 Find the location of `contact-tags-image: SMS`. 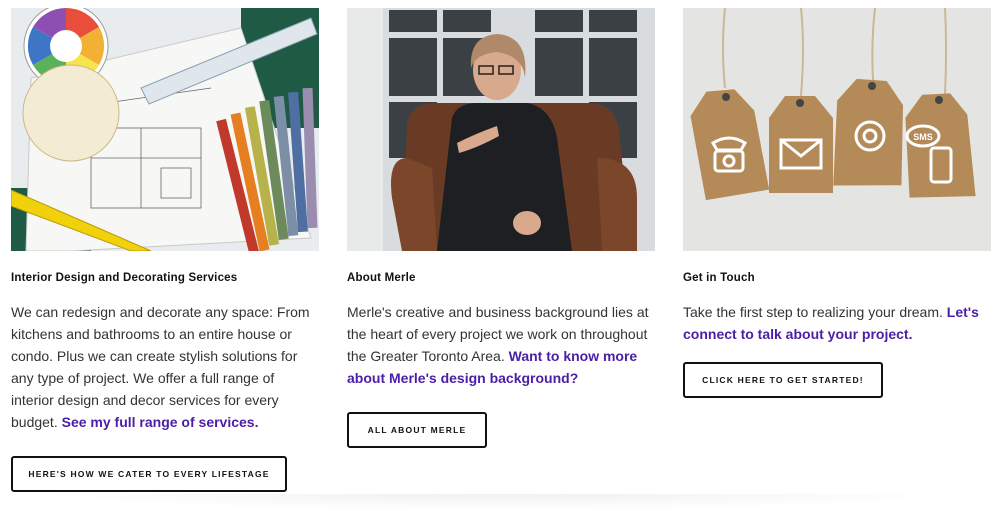

contact-tags-image: SMS is located at coordinates (837, 129).